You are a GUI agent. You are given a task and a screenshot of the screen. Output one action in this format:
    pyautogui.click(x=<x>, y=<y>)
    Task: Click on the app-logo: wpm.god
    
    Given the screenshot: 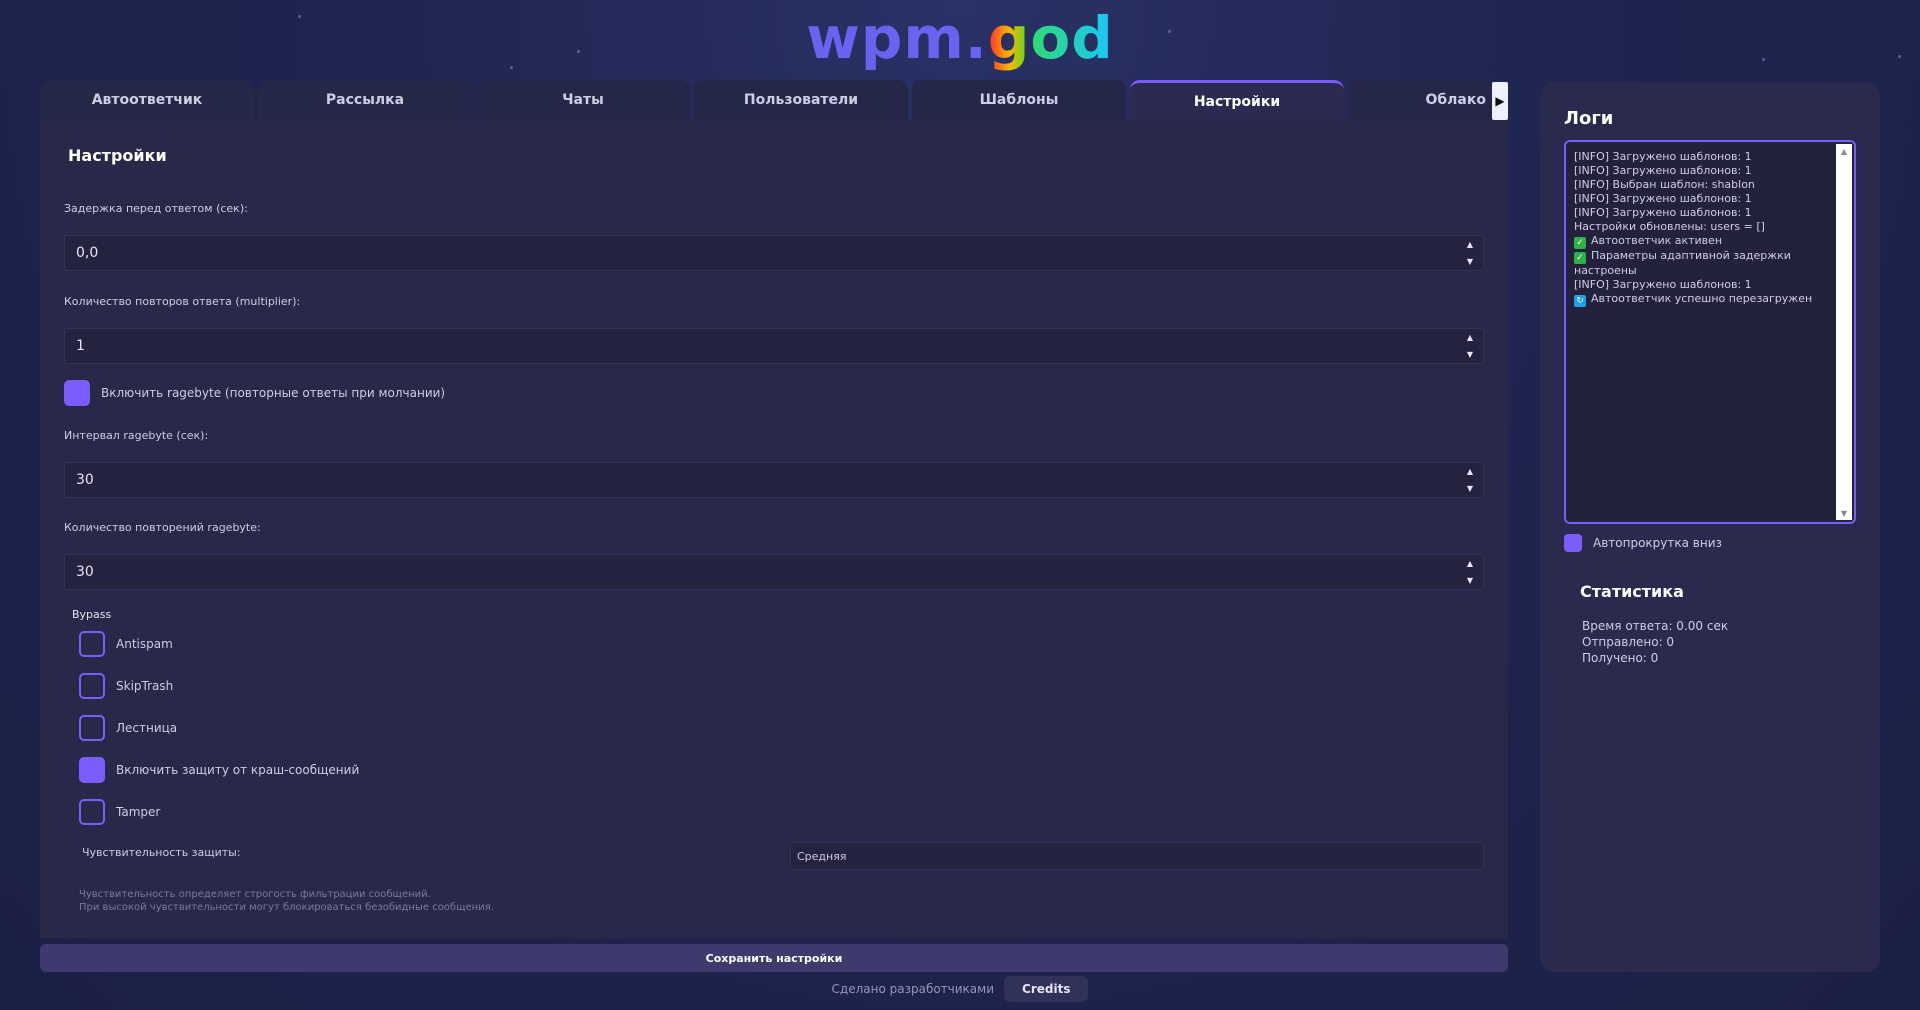 What is the action you would take?
    pyautogui.click(x=960, y=38)
    